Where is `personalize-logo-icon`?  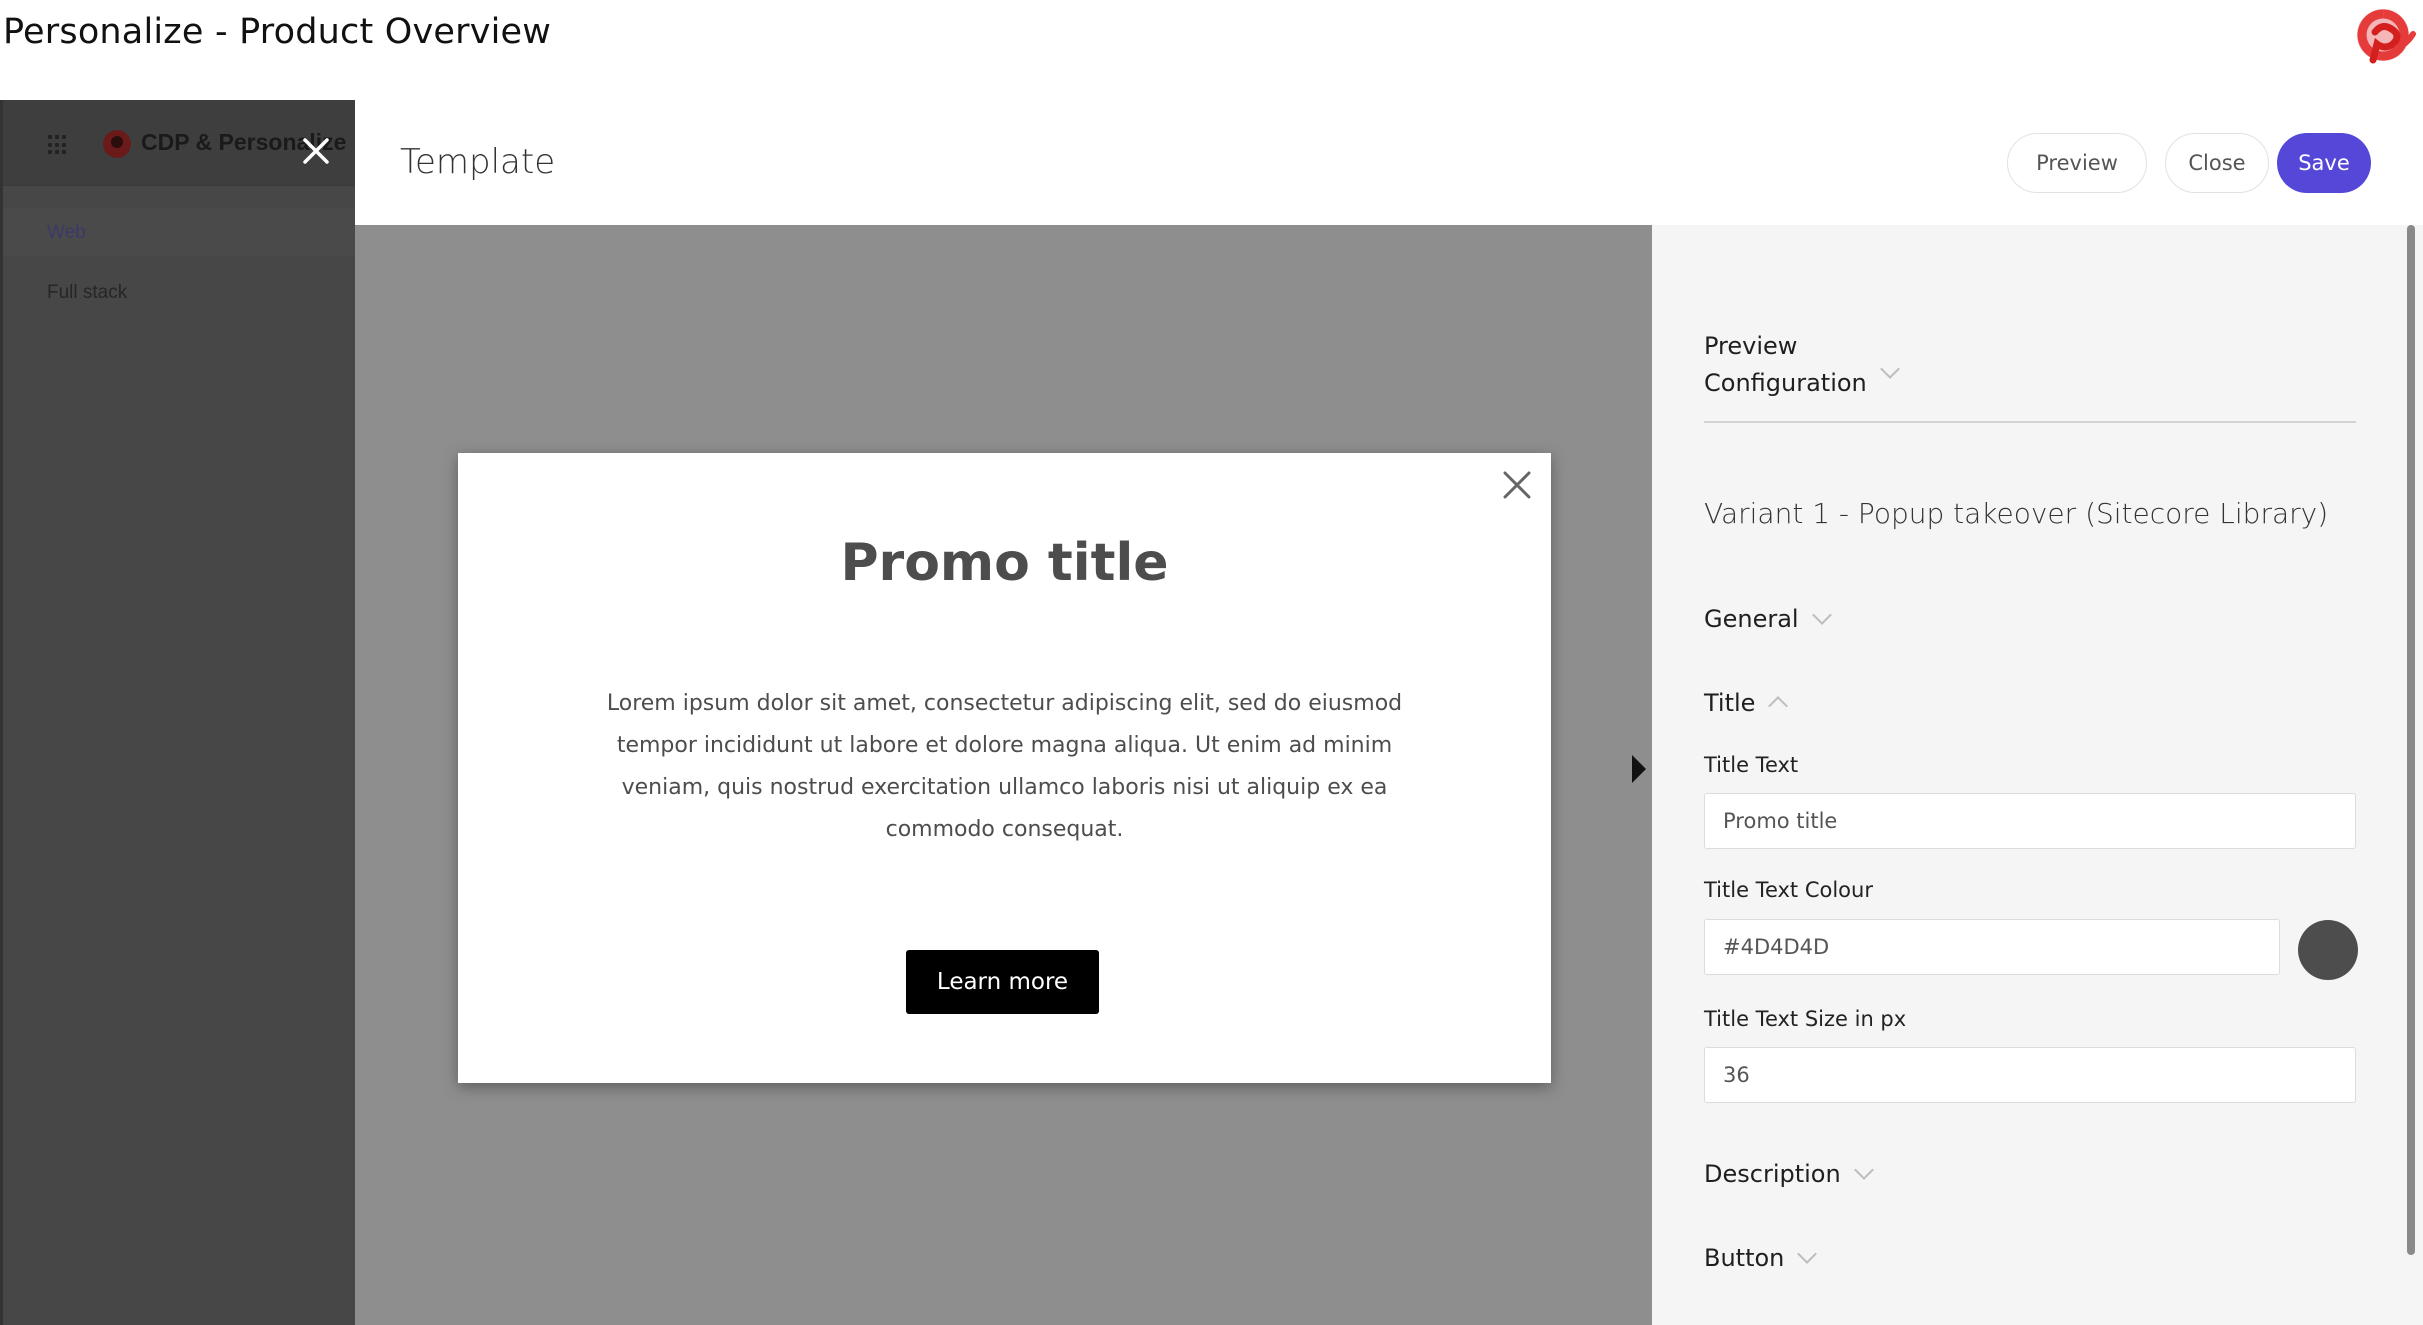 personalize-logo-icon is located at coordinates (2386, 36).